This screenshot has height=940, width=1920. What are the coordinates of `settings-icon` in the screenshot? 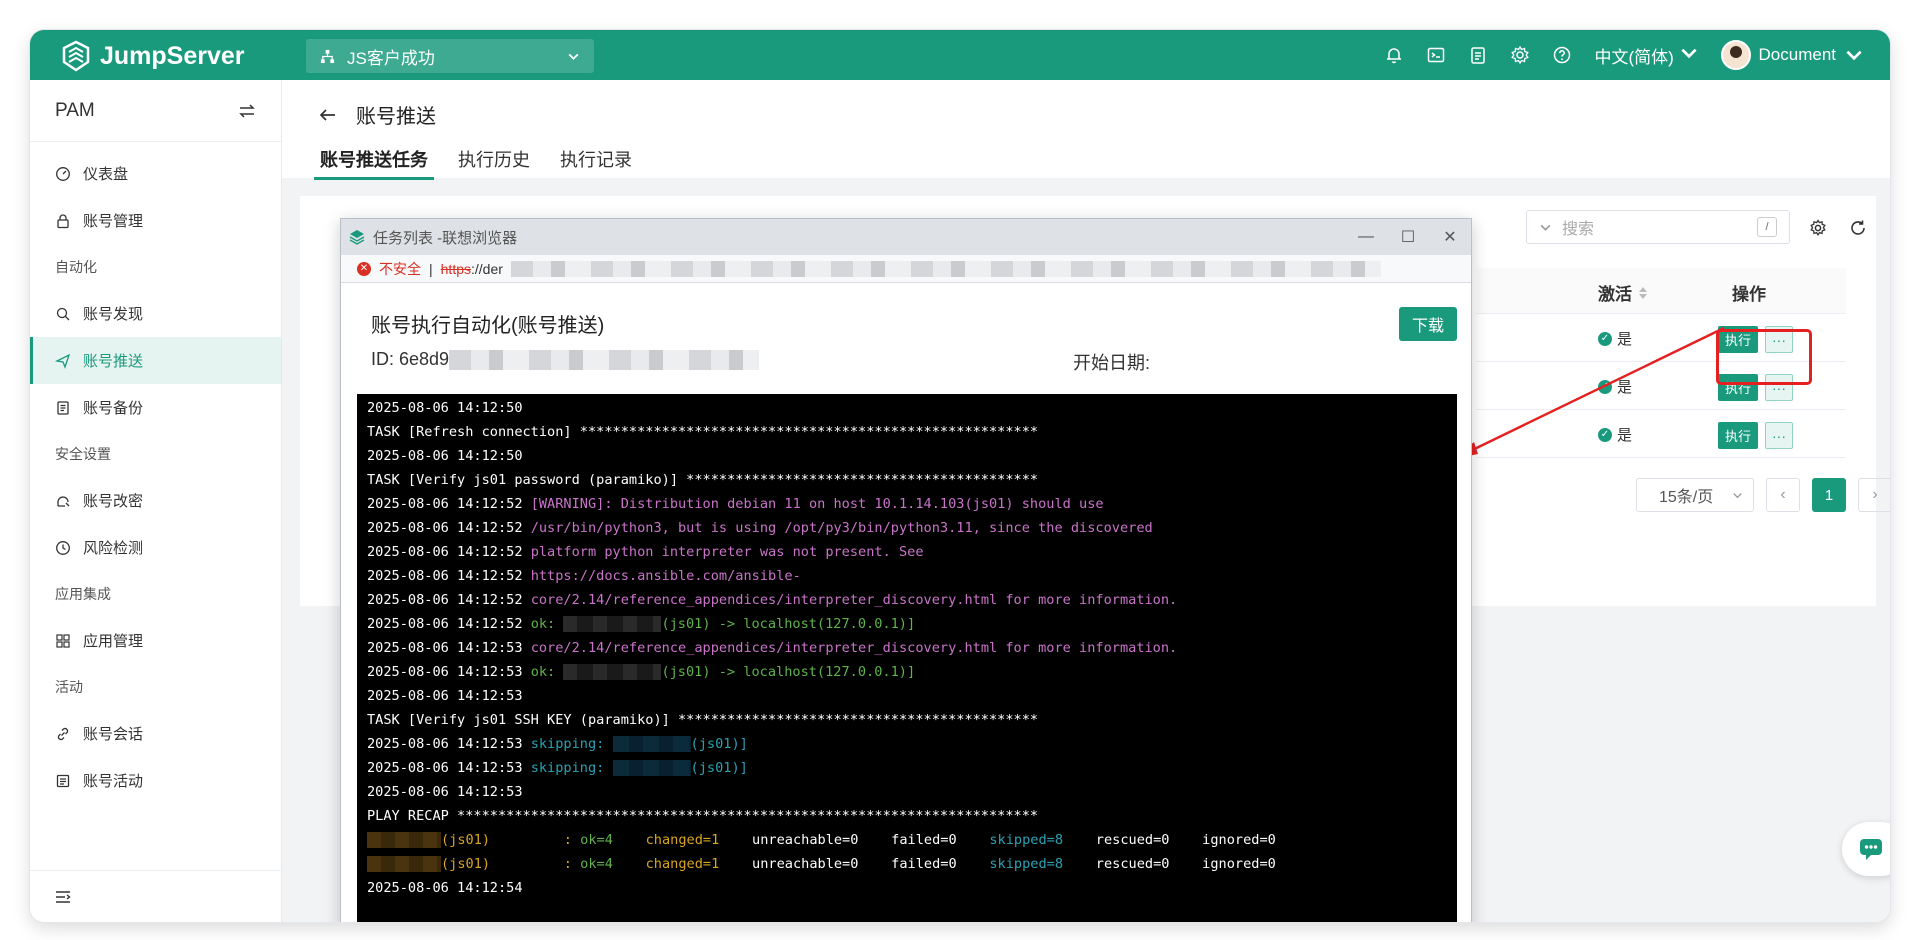 It's located at (1818, 228).